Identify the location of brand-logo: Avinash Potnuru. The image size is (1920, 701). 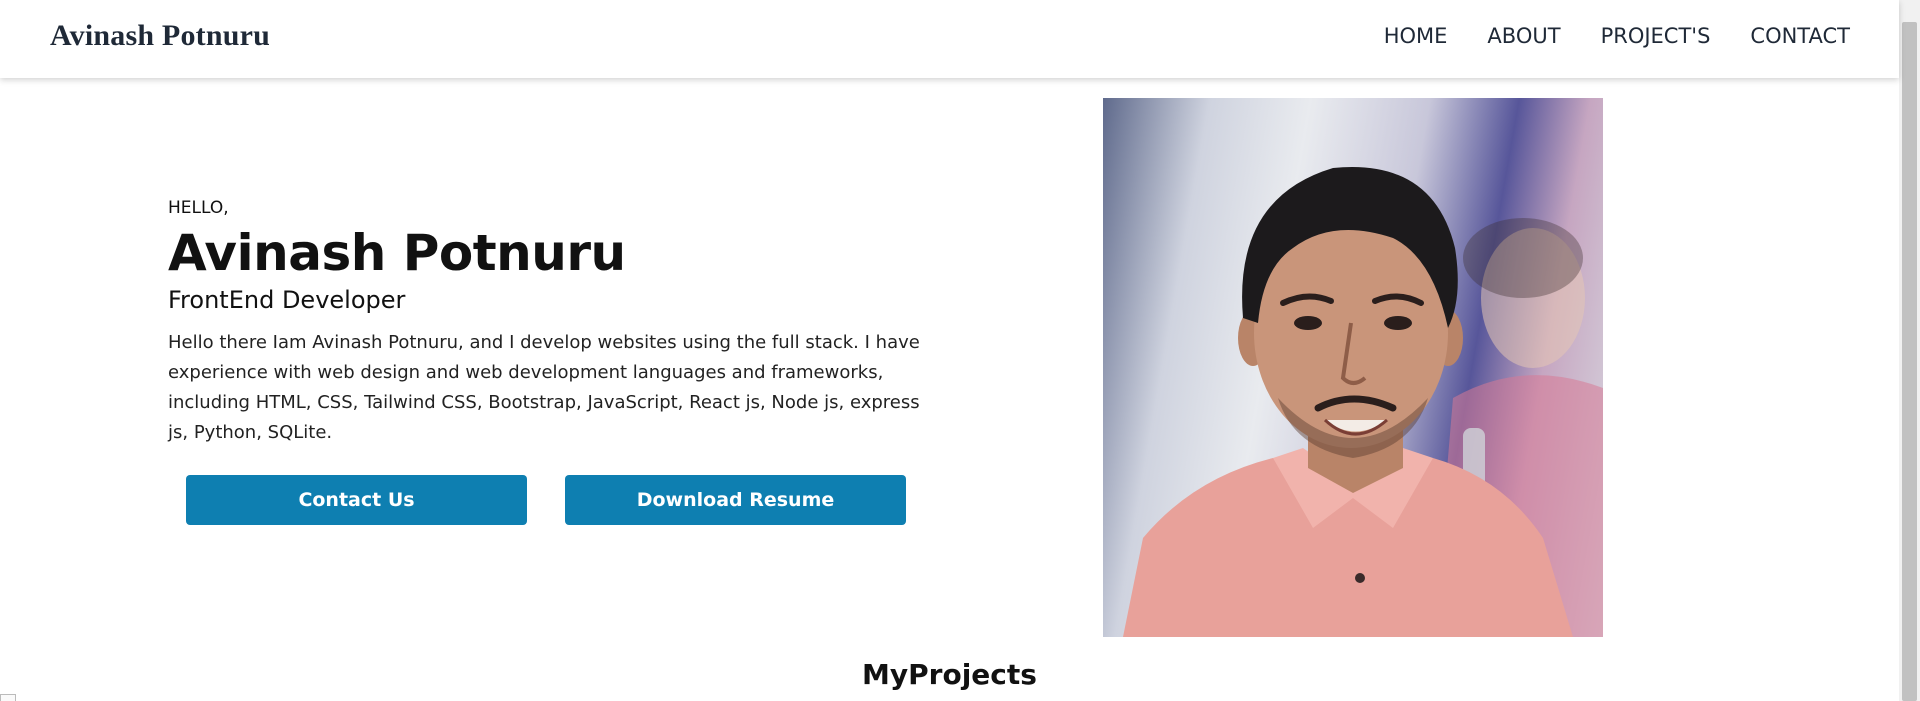
(160, 36).